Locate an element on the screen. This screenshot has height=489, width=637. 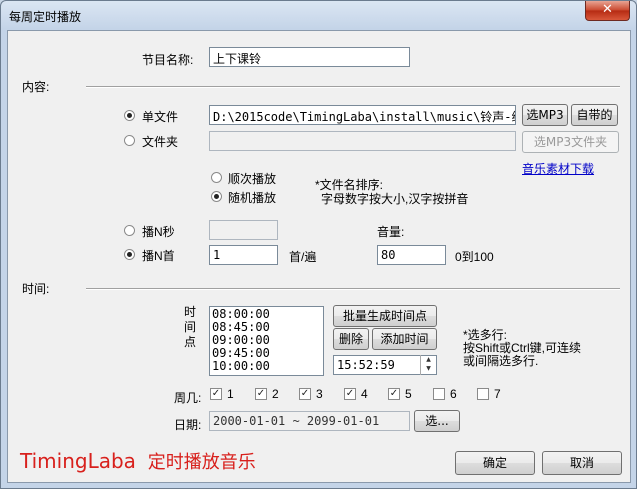
volume-label: 音量: is located at coordinates (391, 232).